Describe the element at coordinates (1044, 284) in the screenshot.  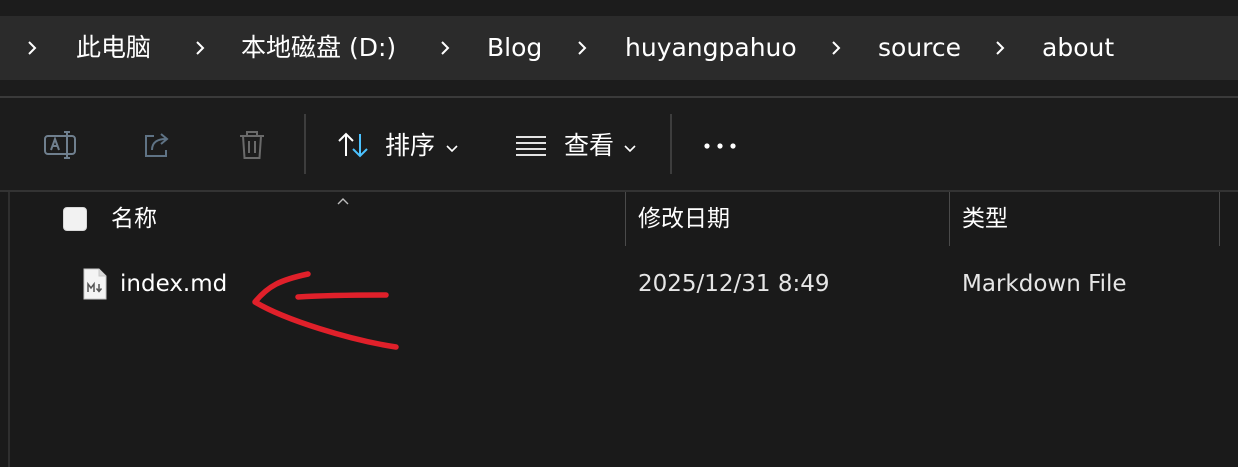
I see `file-type: Markdown File` at that location.